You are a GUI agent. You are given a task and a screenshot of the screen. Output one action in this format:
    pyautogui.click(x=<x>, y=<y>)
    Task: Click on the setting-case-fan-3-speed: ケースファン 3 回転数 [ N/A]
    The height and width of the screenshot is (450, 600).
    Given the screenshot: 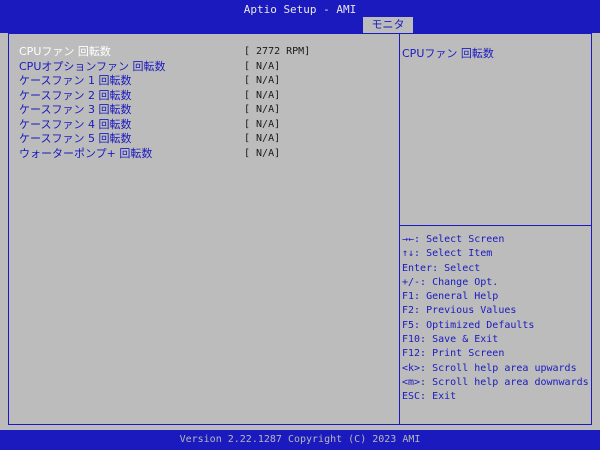 What is the action you would take?
    pyautogui.click(x=169, y=110)
    